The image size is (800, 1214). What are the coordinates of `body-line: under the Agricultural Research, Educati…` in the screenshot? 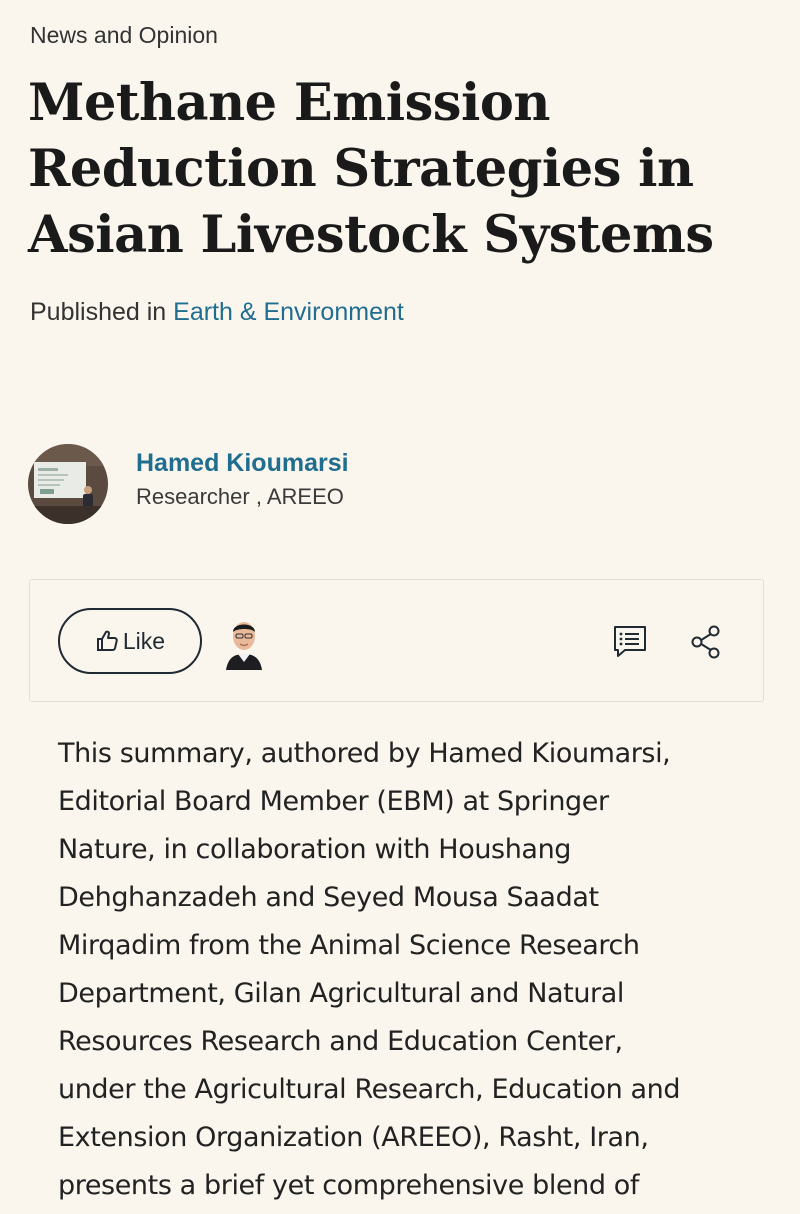 It's located at (369, 1089).